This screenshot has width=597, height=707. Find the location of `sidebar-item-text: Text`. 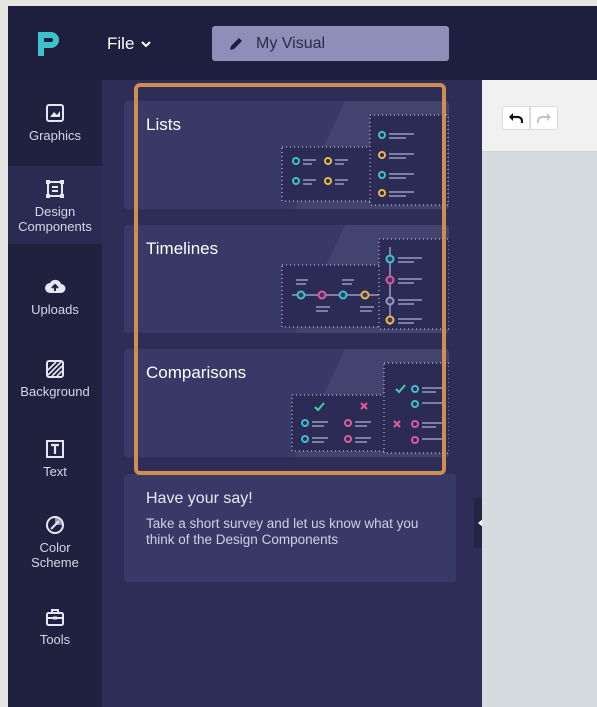

sidebar-item-text: Text is located at coordinates (55, 458).